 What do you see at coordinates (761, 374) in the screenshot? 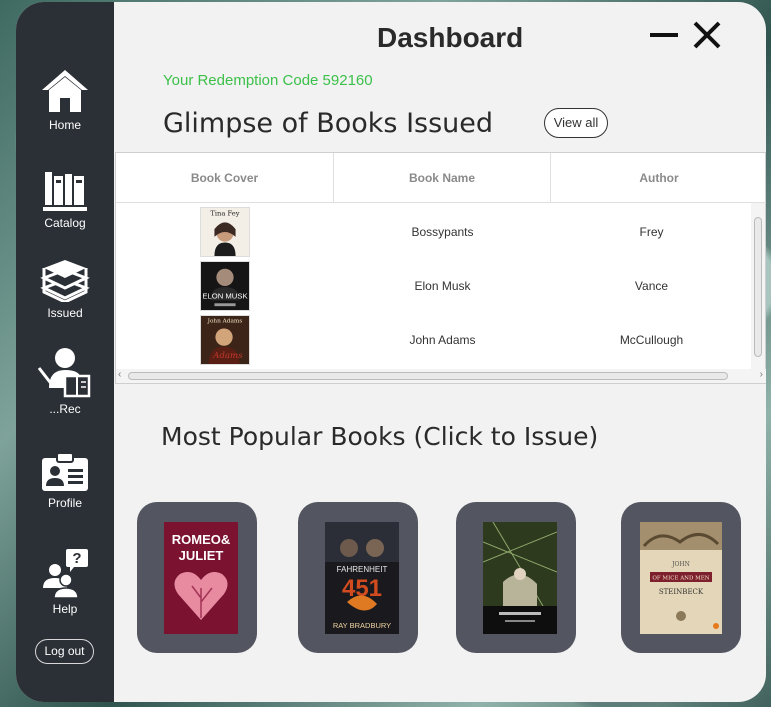
I see `scroll-right-icon: ›` at bounding box center [761, 374].